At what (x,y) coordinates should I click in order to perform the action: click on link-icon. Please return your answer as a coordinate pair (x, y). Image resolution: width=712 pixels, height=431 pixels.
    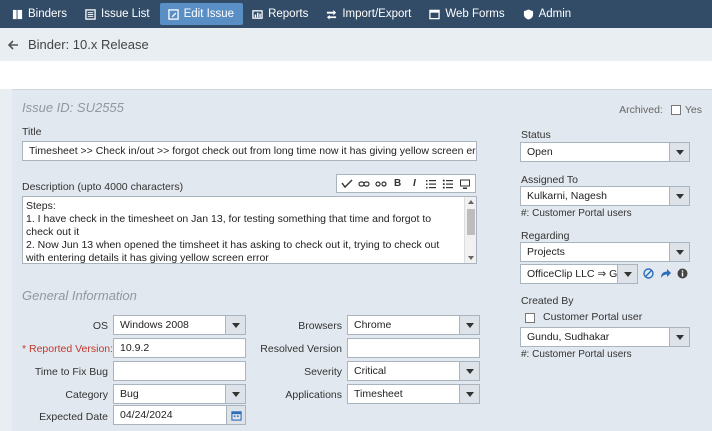
    Looking at the image, I should click on (364, 184).